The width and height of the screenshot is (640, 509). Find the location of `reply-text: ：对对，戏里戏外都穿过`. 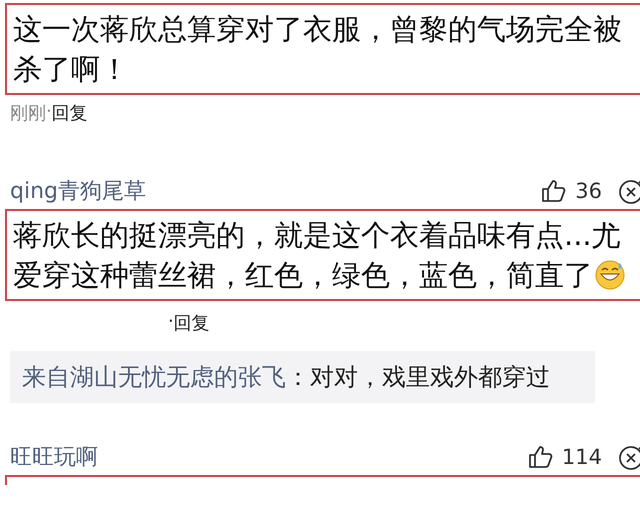

reply-text: ：对对，戏里戏外都穿过 is located at coordinates (418, 377).